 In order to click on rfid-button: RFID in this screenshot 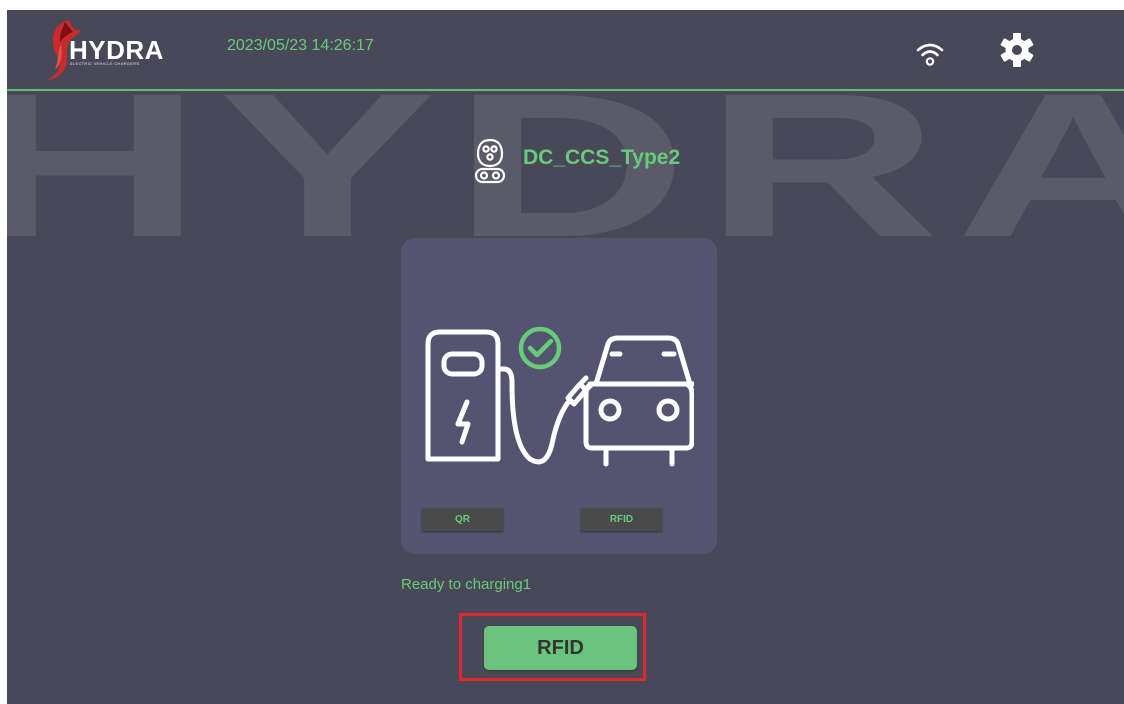, I will do `click(560, 648)`.